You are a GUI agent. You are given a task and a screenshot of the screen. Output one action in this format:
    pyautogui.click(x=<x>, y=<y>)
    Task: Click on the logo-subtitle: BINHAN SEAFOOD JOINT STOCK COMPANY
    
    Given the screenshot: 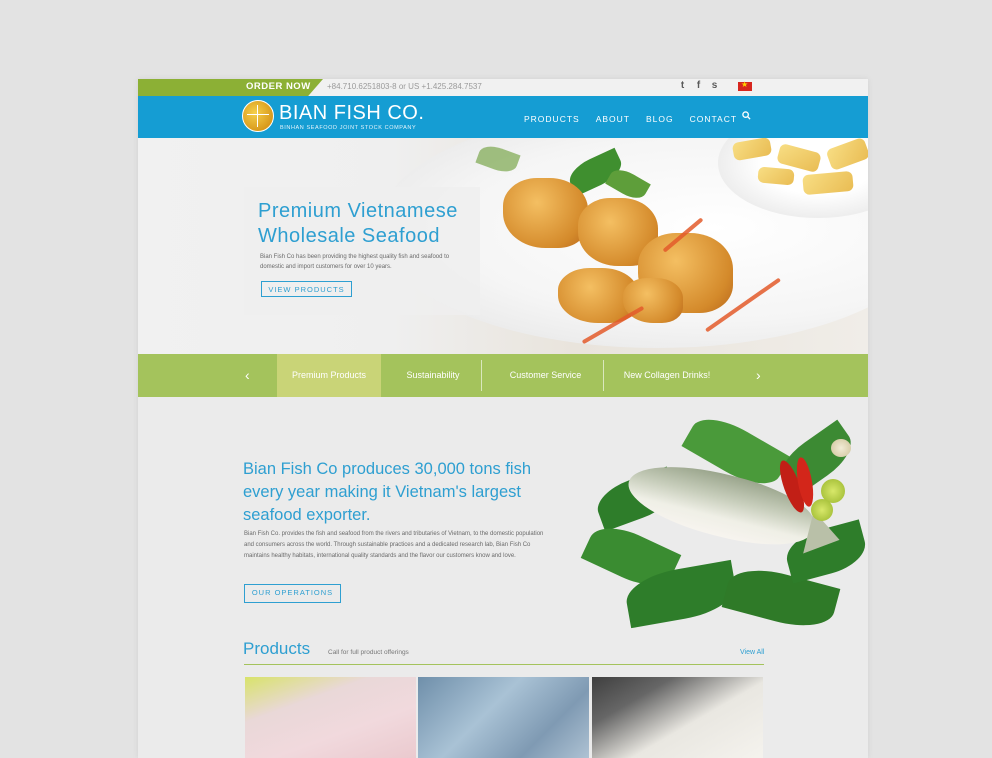 What is the action you would take?
    pyautogui.click(x=348, y=128)
    